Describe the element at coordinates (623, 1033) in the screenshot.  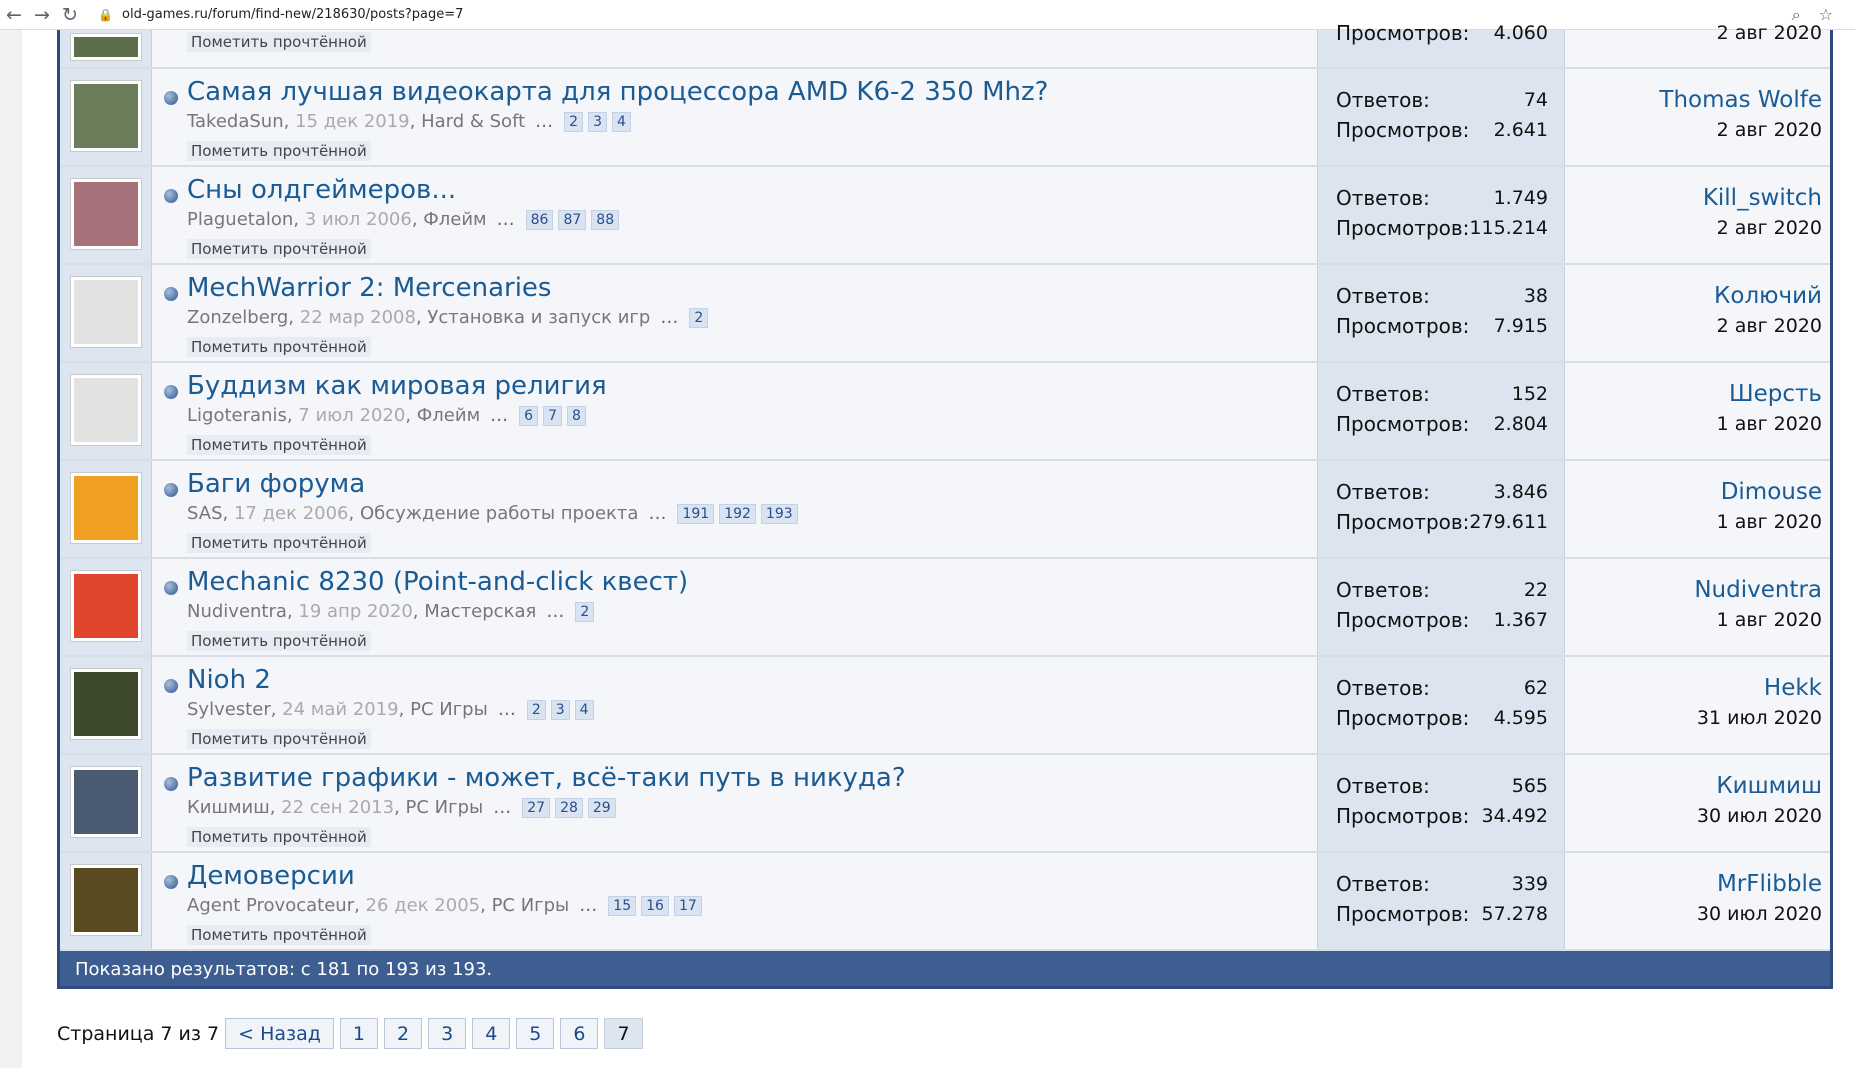
I see `page-button-7: 7` at that location.